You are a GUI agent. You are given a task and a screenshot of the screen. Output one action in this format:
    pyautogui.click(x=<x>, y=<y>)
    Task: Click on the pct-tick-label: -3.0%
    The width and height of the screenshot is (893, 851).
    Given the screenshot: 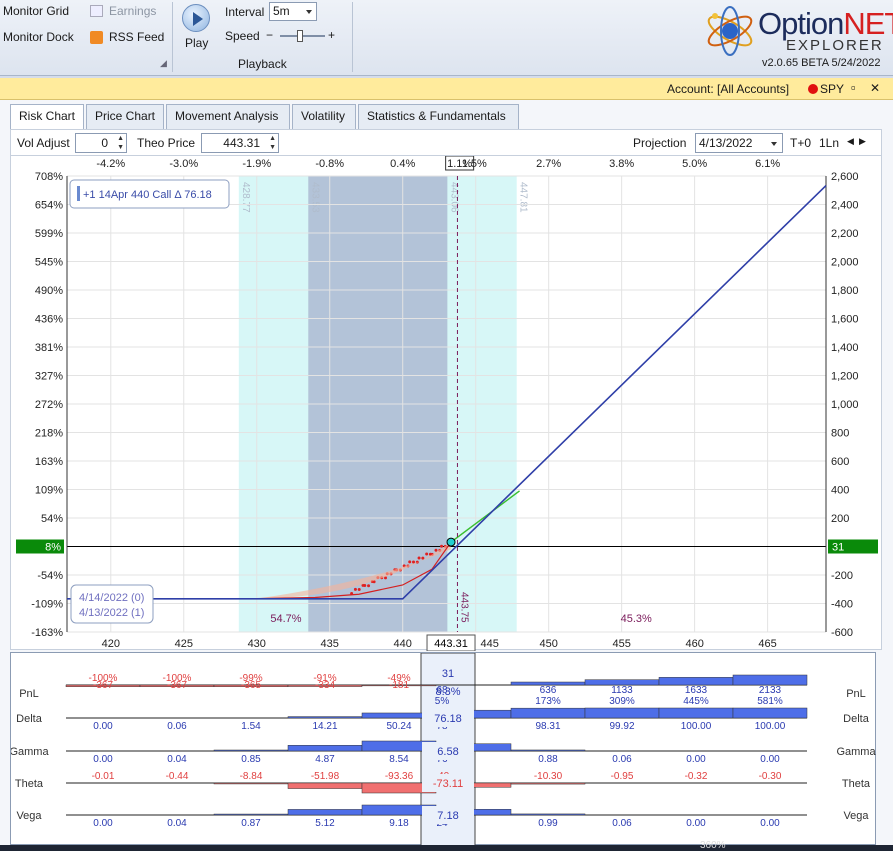 What is the action you would take?
    pyautogui.click(x=183, y=164)
    